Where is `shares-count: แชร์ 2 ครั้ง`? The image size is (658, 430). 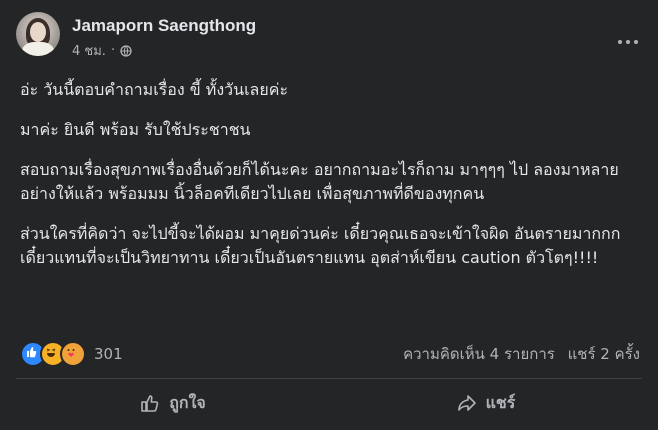
shares-count: แชร์ 2 ครั้ง is located at coordinates (604, 354).